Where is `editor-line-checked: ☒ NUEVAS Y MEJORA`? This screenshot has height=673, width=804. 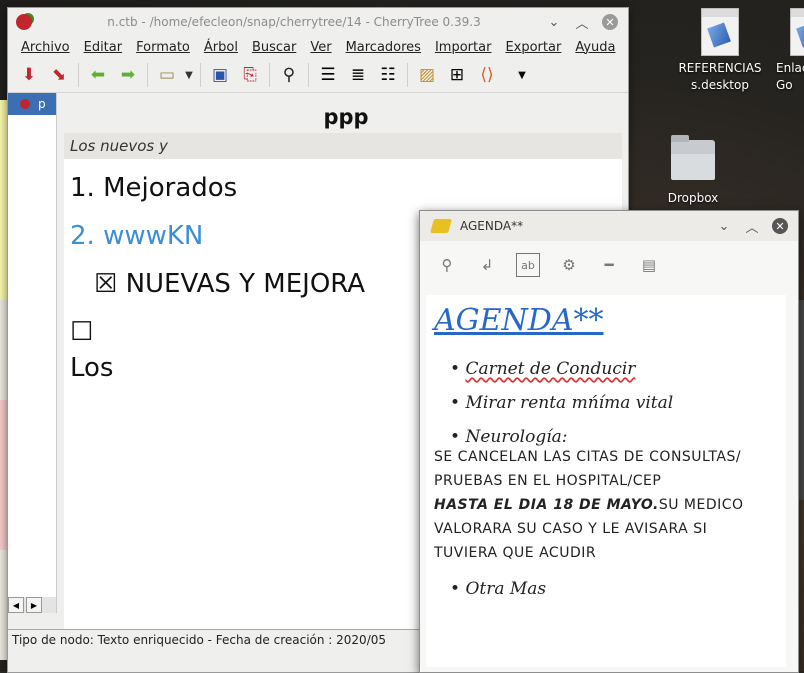
editor-line-checked: ☒ NUEVAS Y MEJORA is located at coordinates (230, 284).